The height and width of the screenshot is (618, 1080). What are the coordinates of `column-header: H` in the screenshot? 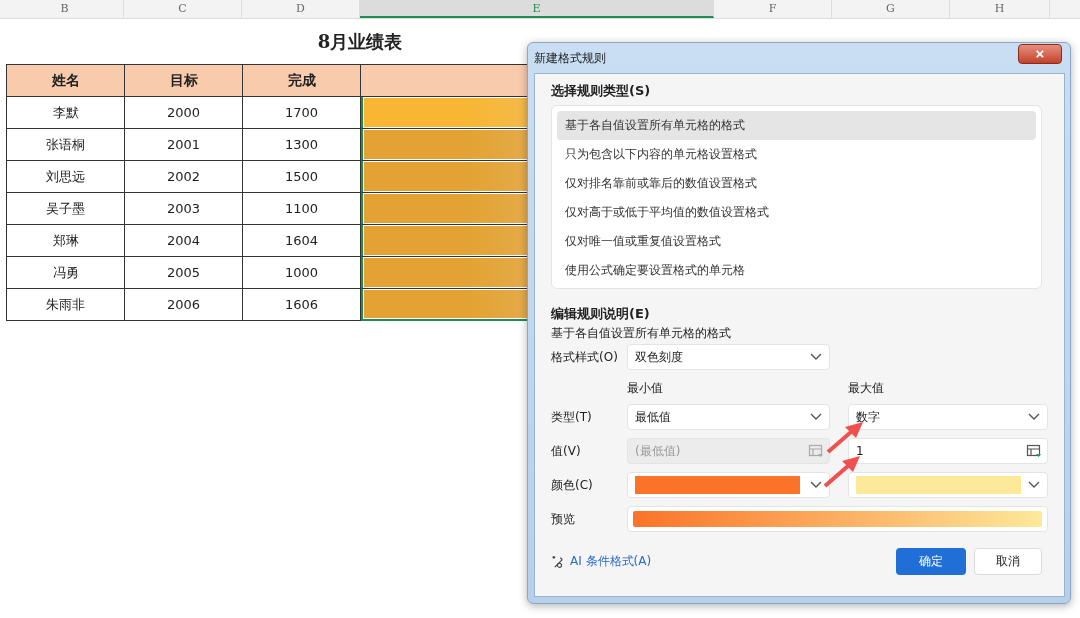 It's located at (1000, 9).